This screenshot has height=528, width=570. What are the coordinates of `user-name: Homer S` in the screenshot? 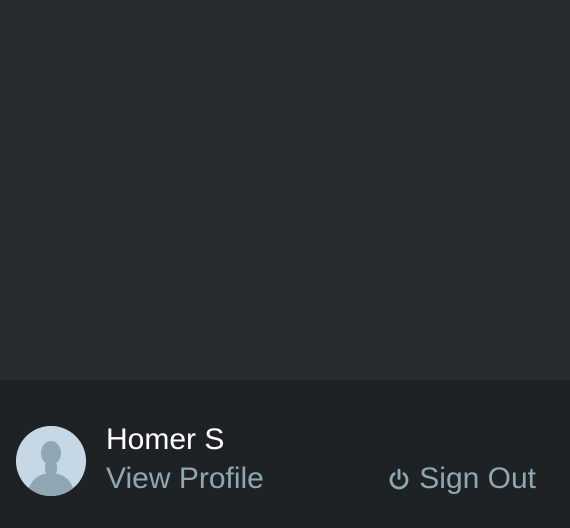 It's located at (165, 439).